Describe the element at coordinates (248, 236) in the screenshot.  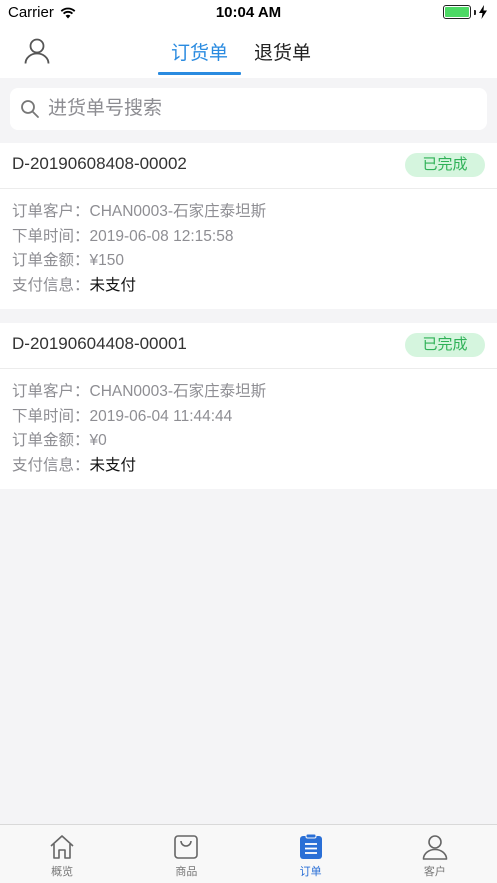
I see `order-time-row: 下单时间：2019-06-08 12:15:58` at that location.